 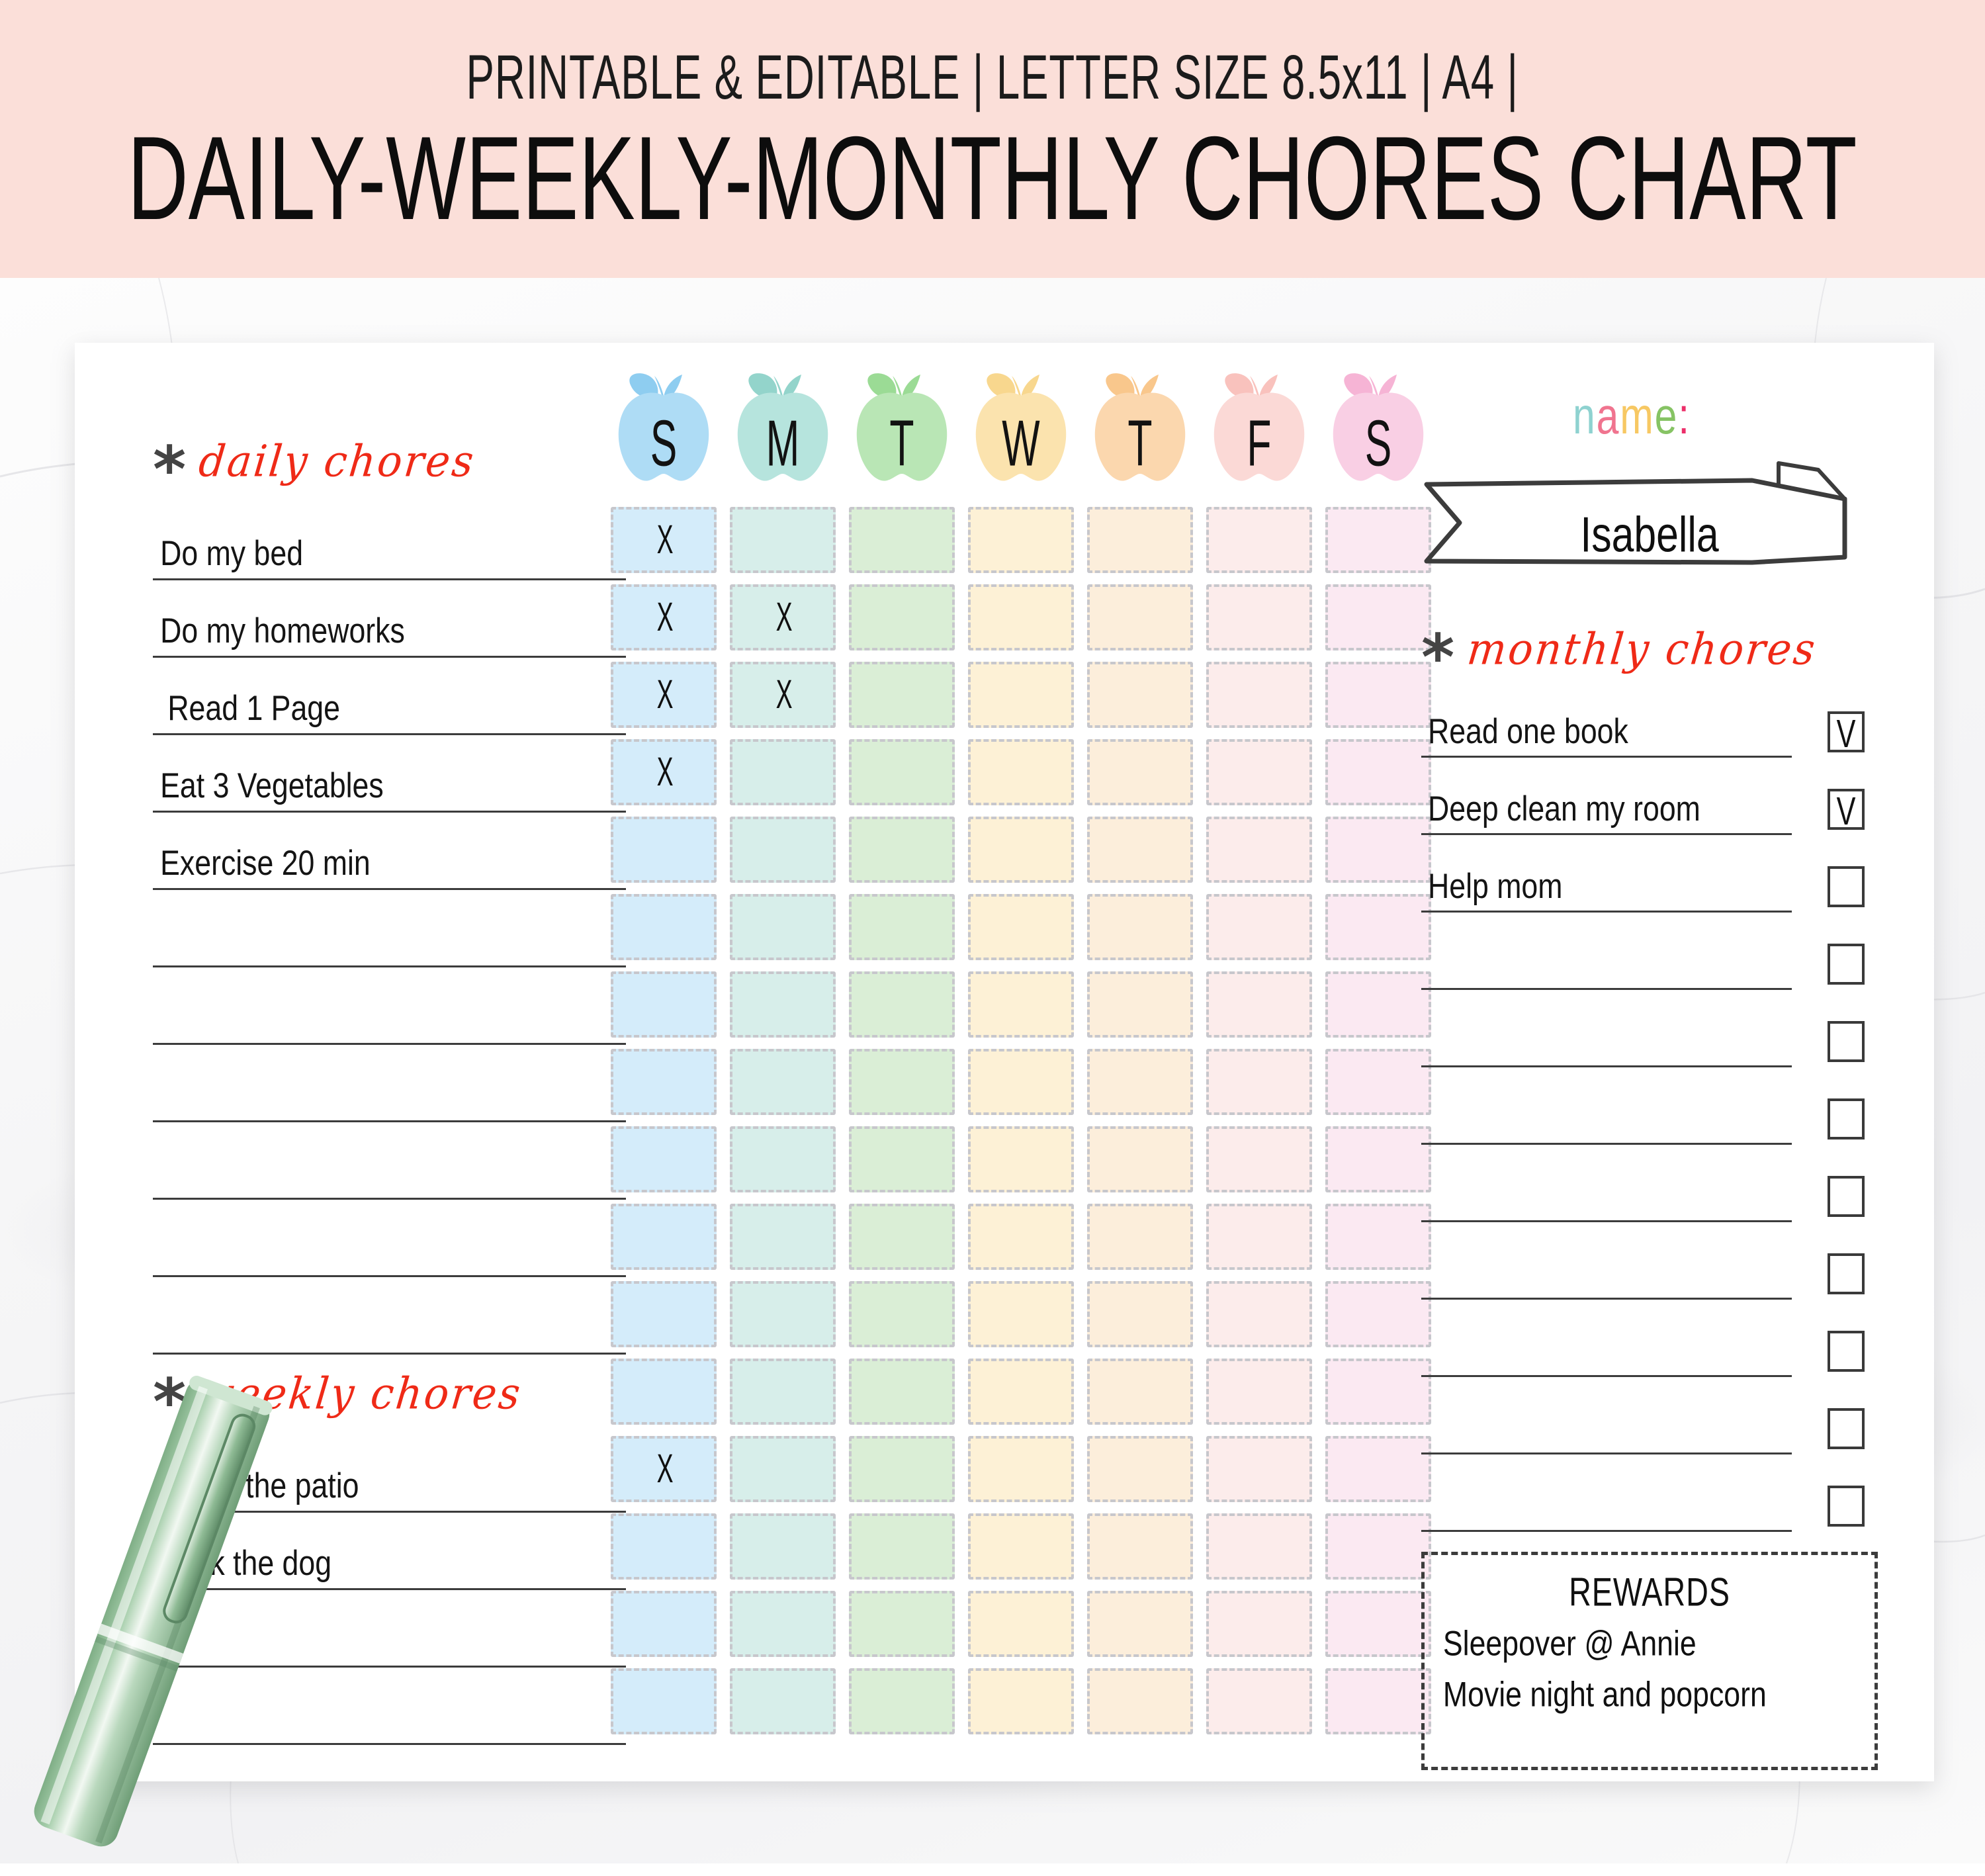 I want to click on grid-cell-r5-c5, so click(x=1140, y=850).